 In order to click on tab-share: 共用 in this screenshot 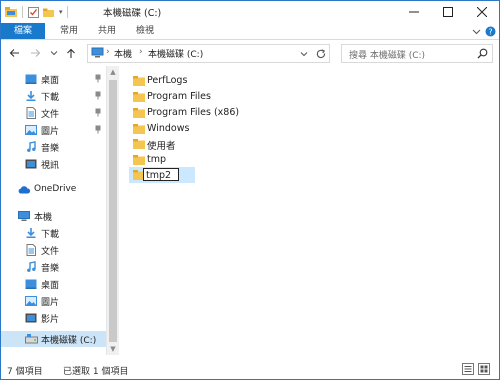, I will do `click(107, 31)`.